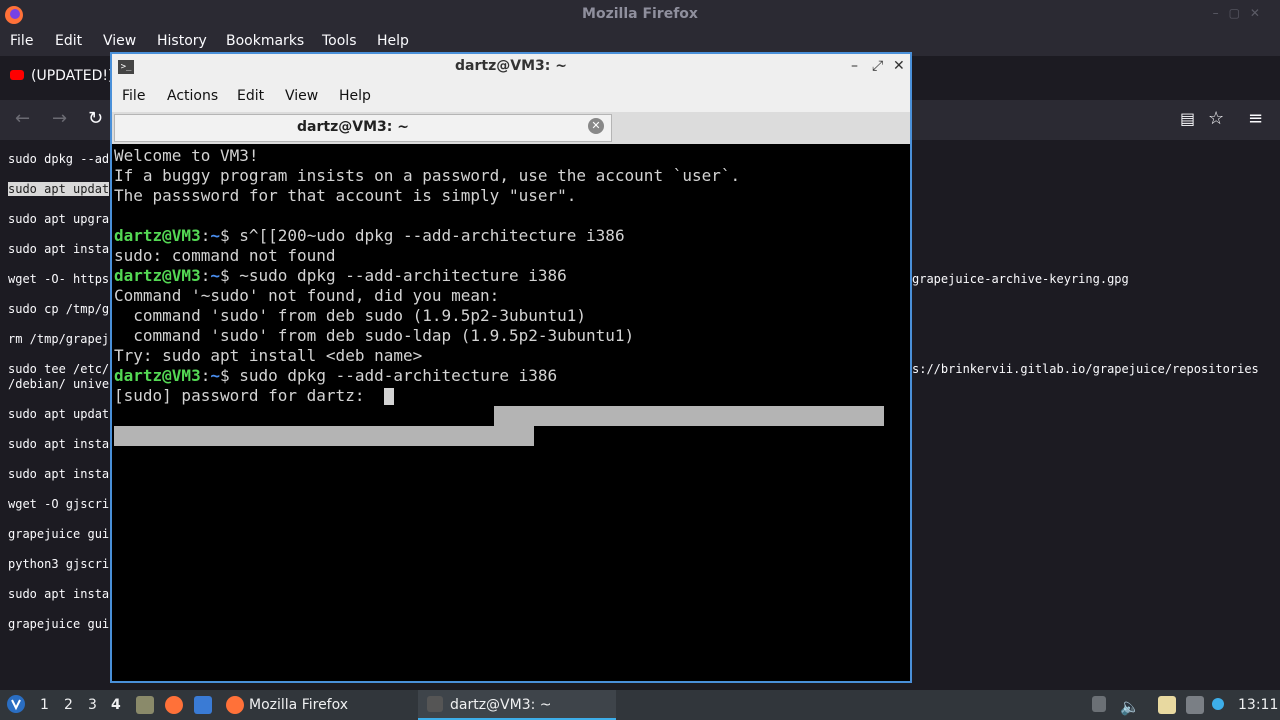  Describe the element at coordinates (511, 97) in the screenshot. I see `terminal-menubar` at that location.